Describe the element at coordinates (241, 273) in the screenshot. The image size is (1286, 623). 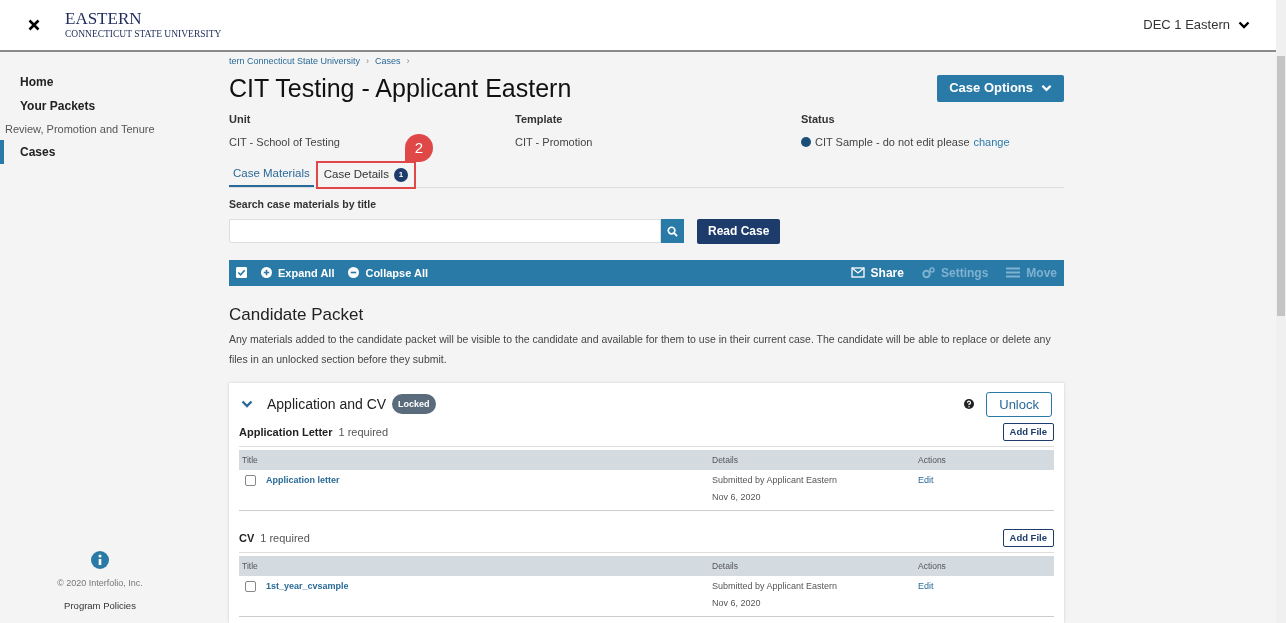
I see `checkbox-icon` at that location.